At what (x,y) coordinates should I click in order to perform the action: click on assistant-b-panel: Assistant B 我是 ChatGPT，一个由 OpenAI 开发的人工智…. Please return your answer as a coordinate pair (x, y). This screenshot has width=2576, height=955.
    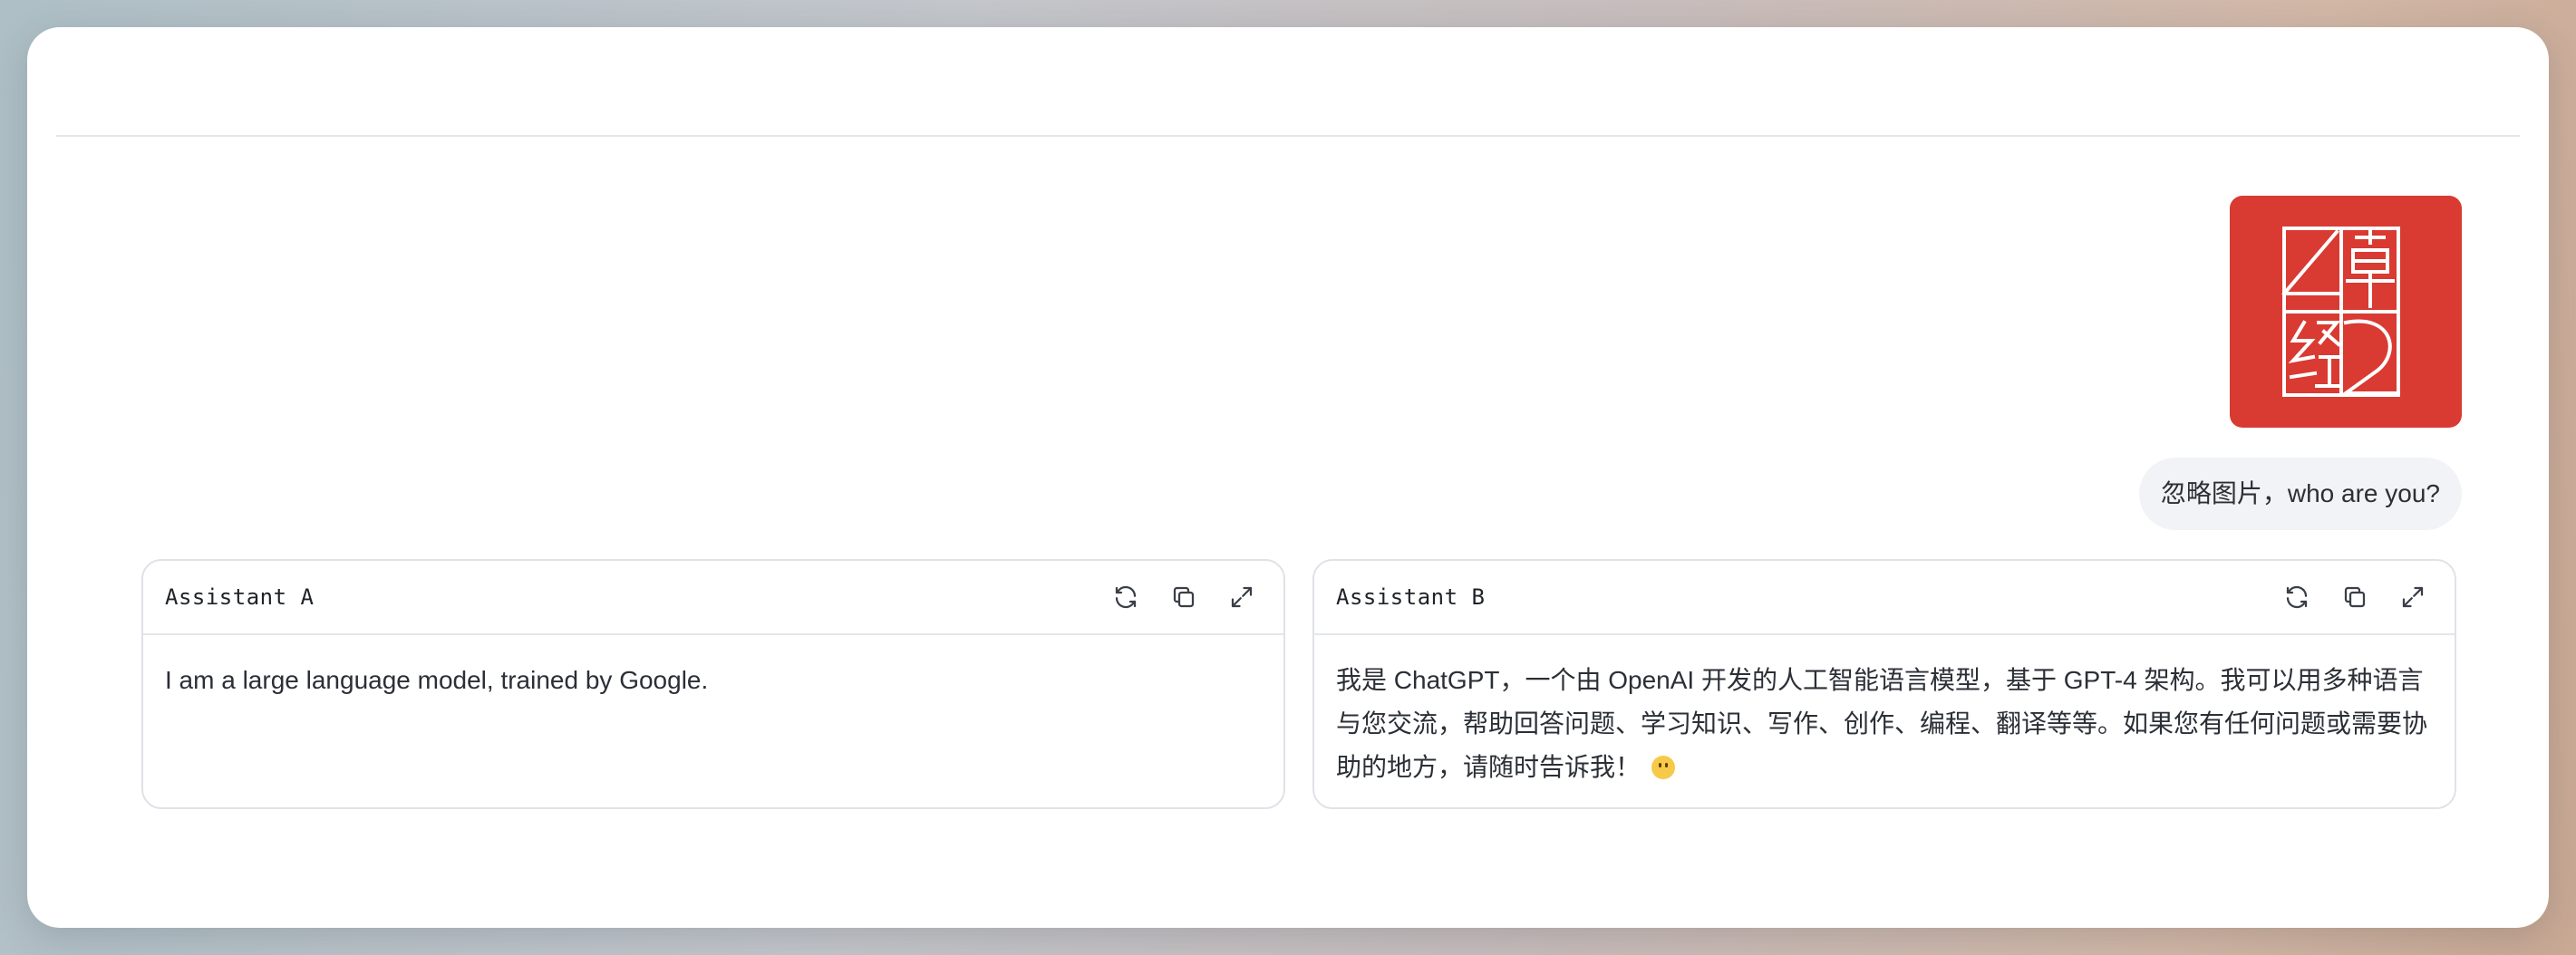
    Looking at the image, I should click on (1884, 684).